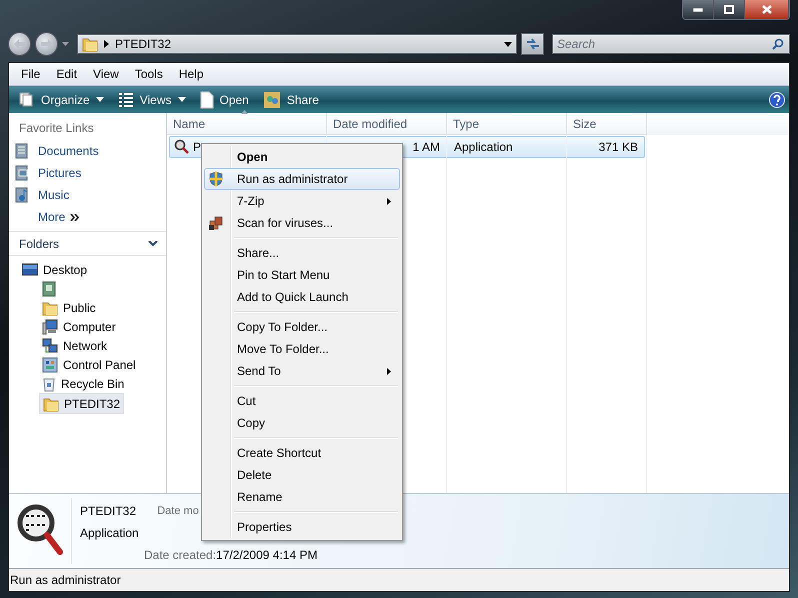 The width and height of the screenshot is (798, 598). What do you see at coordinates (302, 453) in the screenshot?
I see `menu-item: Create Shortcut` at bounding box center [302, 453].